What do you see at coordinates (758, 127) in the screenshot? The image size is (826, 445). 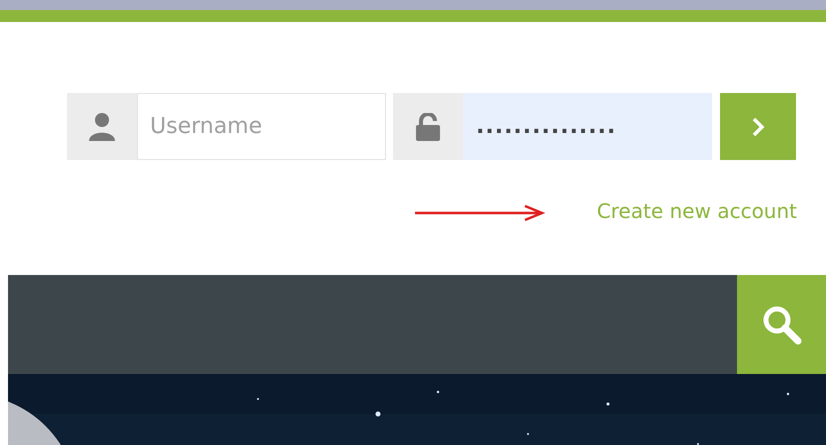 I see `chevron-right-icon` at bounding box center [758, 127].